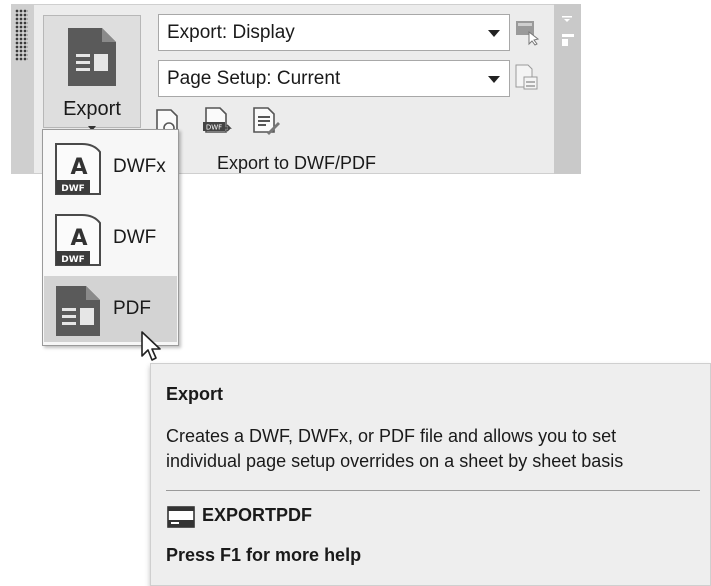  What do you see at coordinates (231, 32) in the screenshot?
I see `export-display-value: Export: Display` at bounding box center [231, 32].